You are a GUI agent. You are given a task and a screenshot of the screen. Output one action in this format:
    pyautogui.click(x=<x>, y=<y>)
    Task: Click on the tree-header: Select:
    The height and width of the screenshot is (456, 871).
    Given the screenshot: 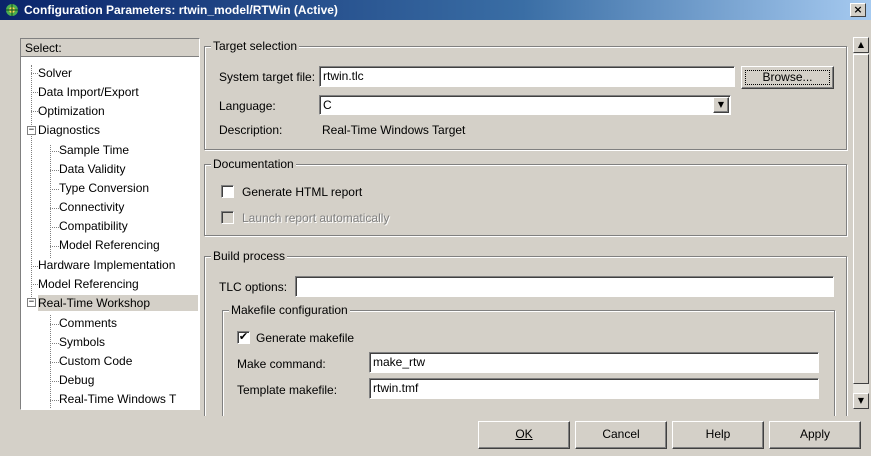 What is the action you would take?
    pyautogui.click(x=110, y=48)
    